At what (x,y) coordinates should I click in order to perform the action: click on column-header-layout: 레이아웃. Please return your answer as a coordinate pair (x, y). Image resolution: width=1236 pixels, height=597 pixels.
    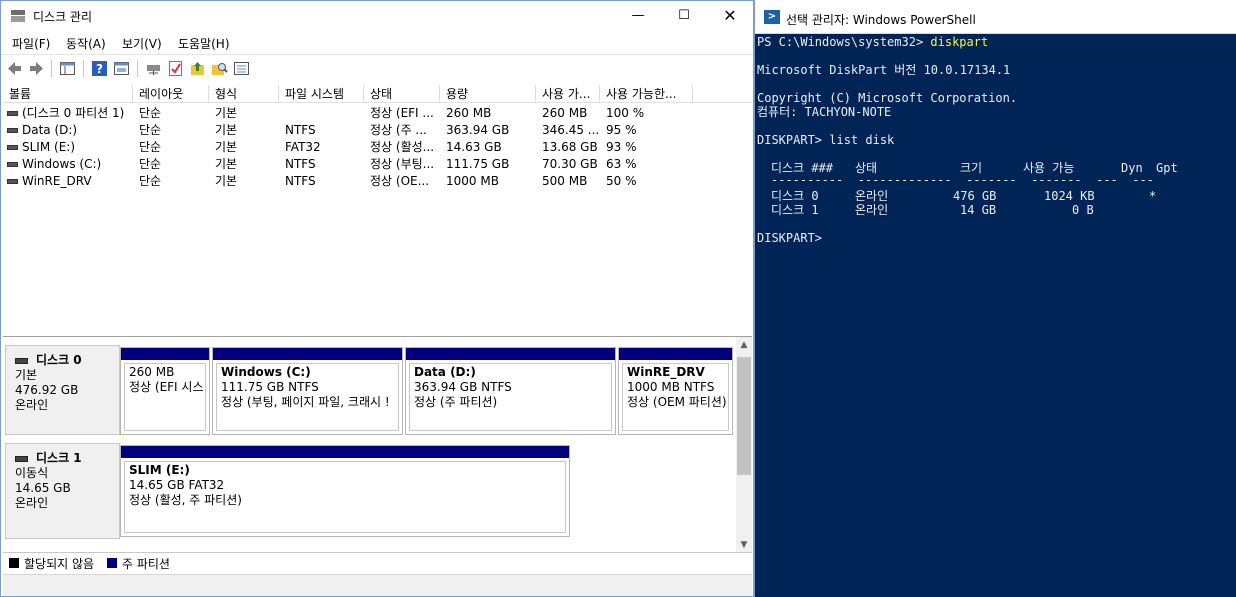
    Looking at the image, I should click on (171, 94).